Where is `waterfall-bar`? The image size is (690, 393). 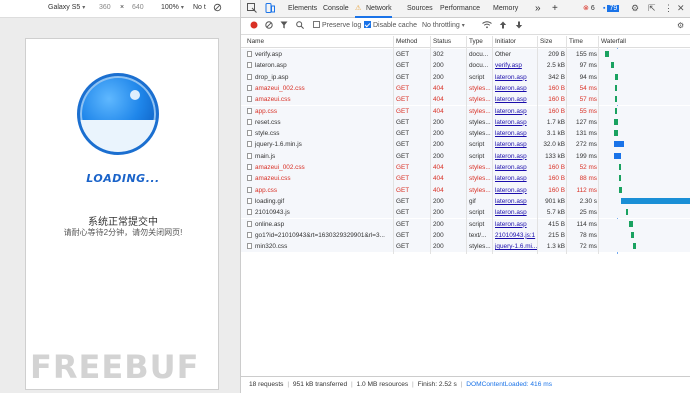
waterfall-bar is located at coordinates (612, 65).